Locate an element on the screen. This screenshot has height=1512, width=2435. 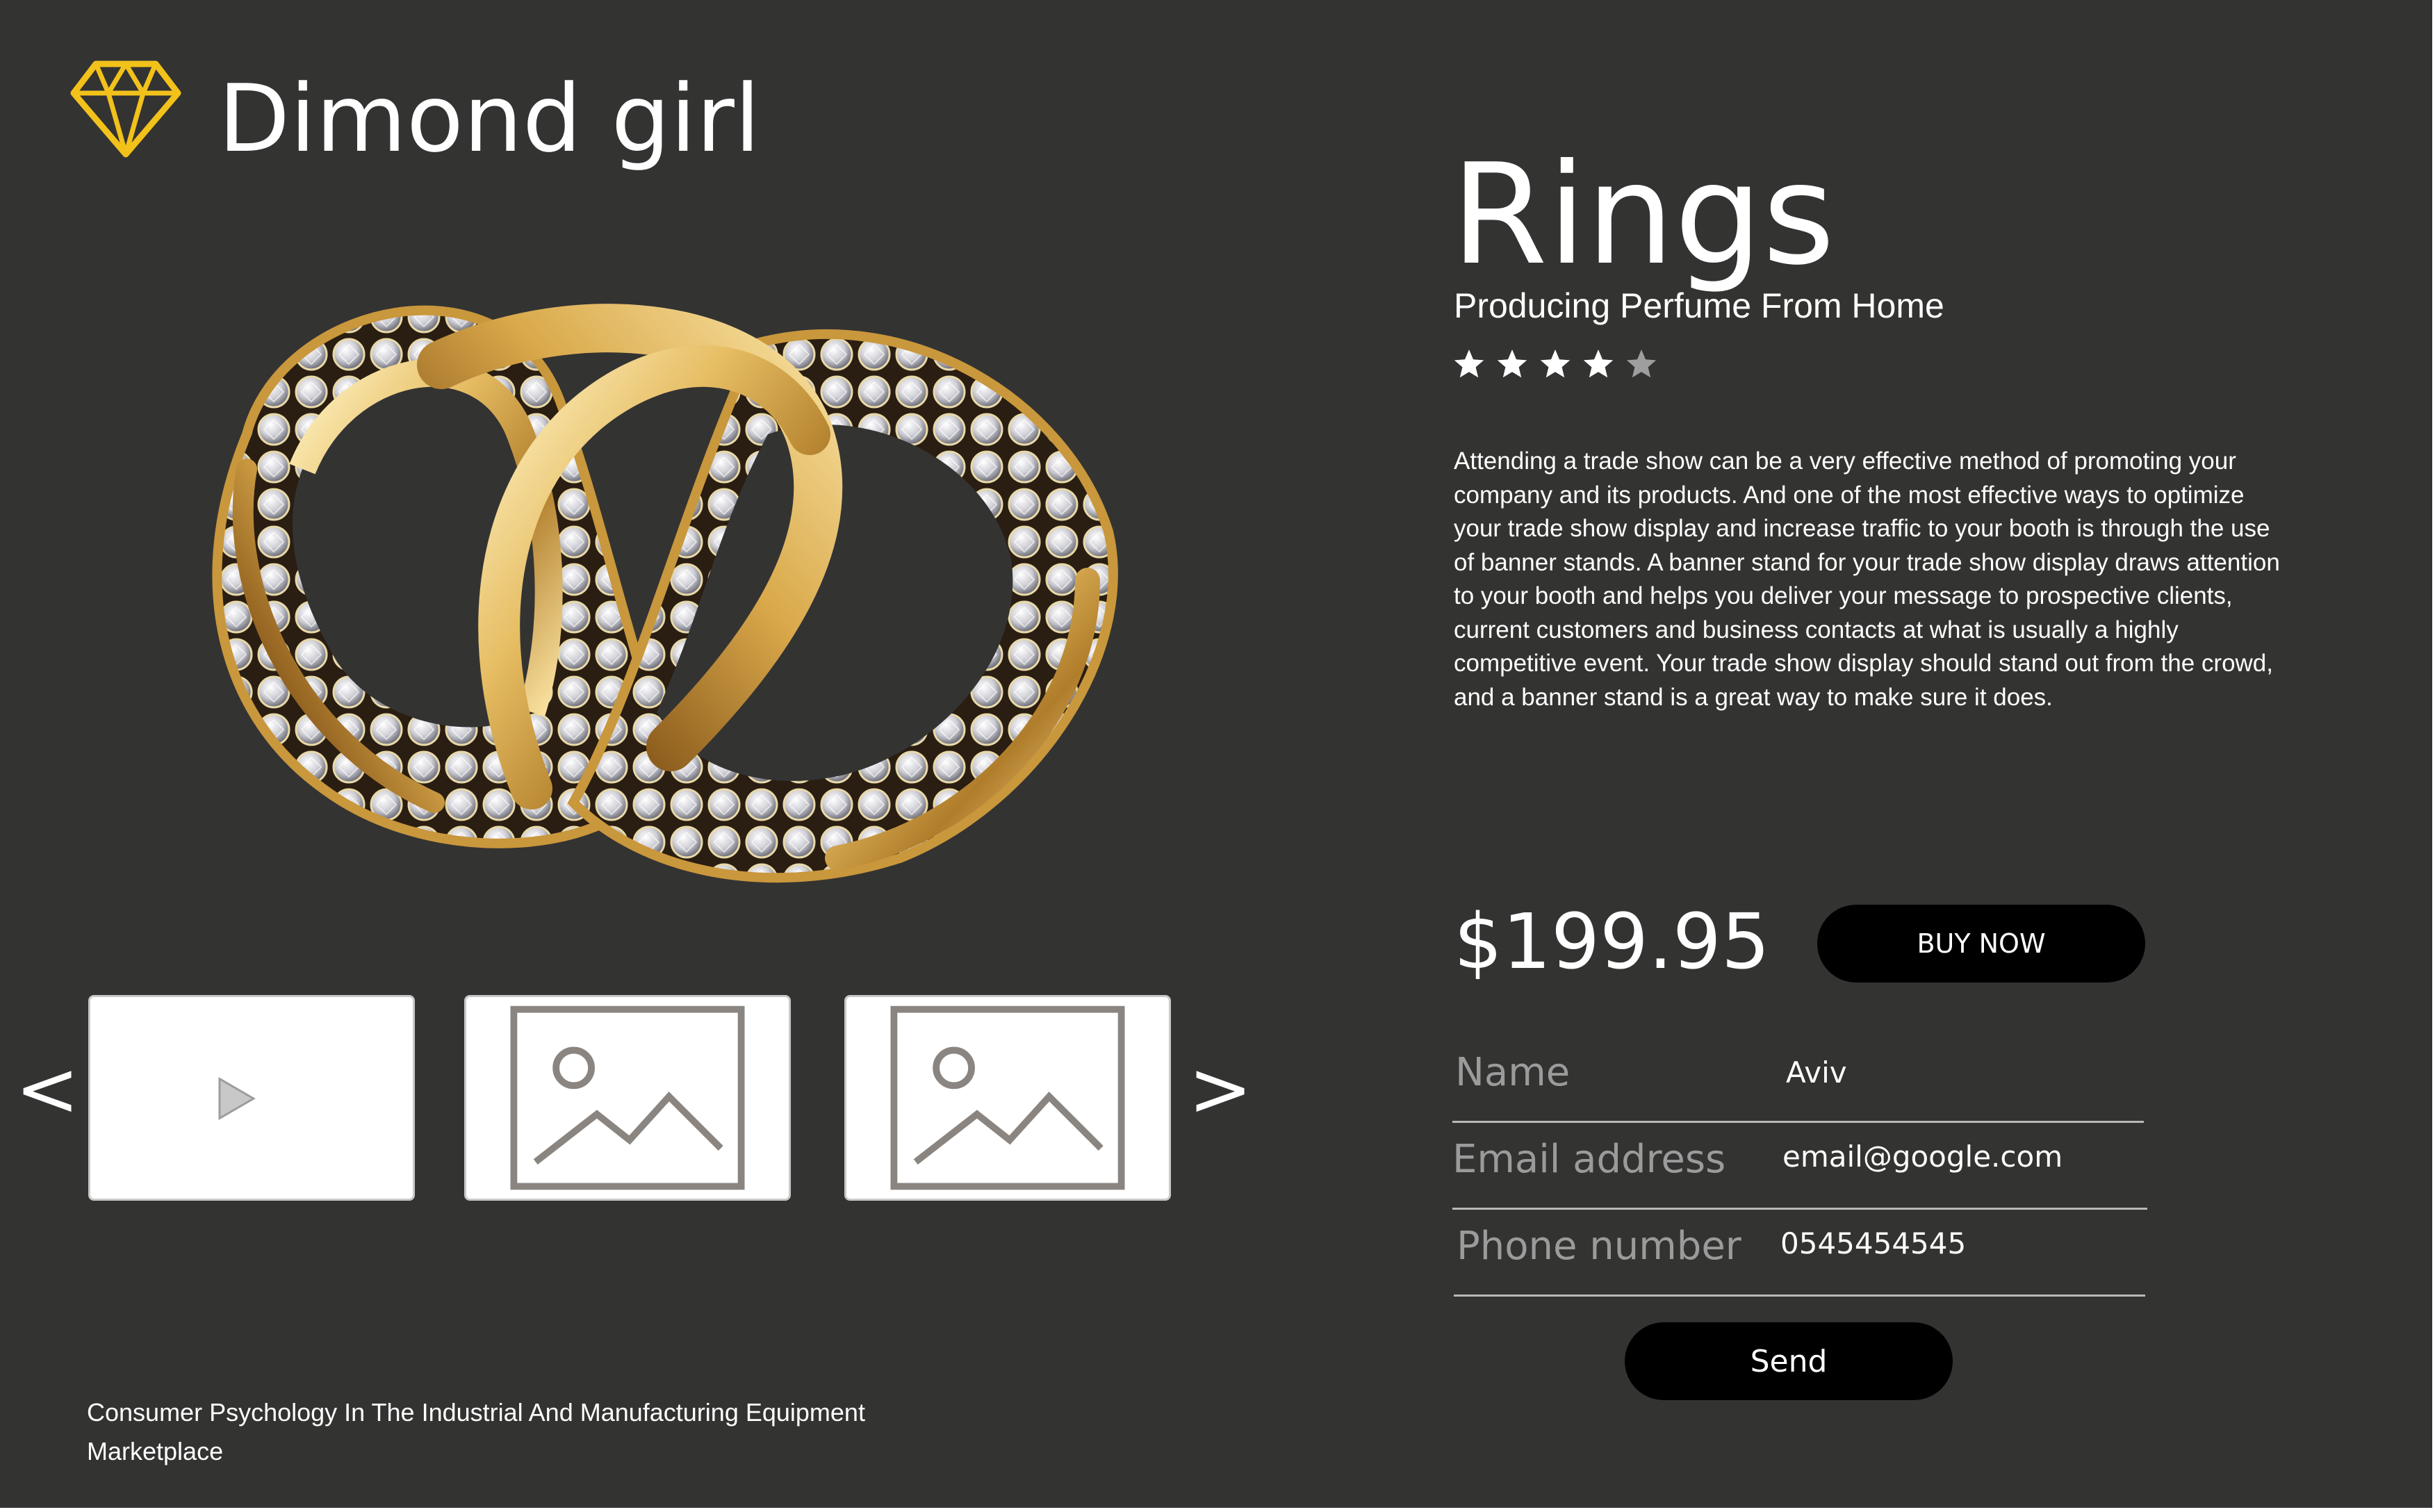
phone-input is located at coordinates (1961, 1243).